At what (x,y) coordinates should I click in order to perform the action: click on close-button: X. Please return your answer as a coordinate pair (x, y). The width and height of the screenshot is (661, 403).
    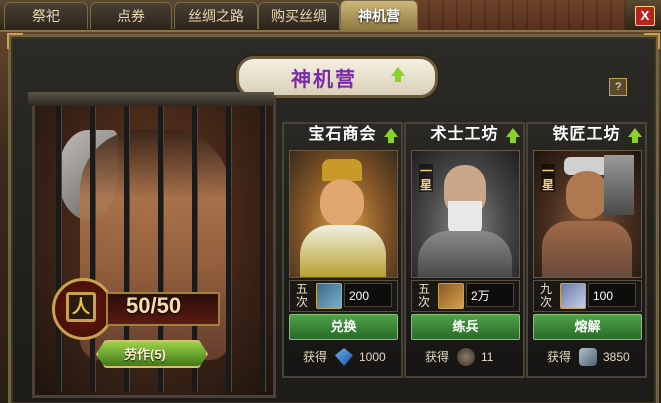
    Looking at the image, I should click on (645, 16).